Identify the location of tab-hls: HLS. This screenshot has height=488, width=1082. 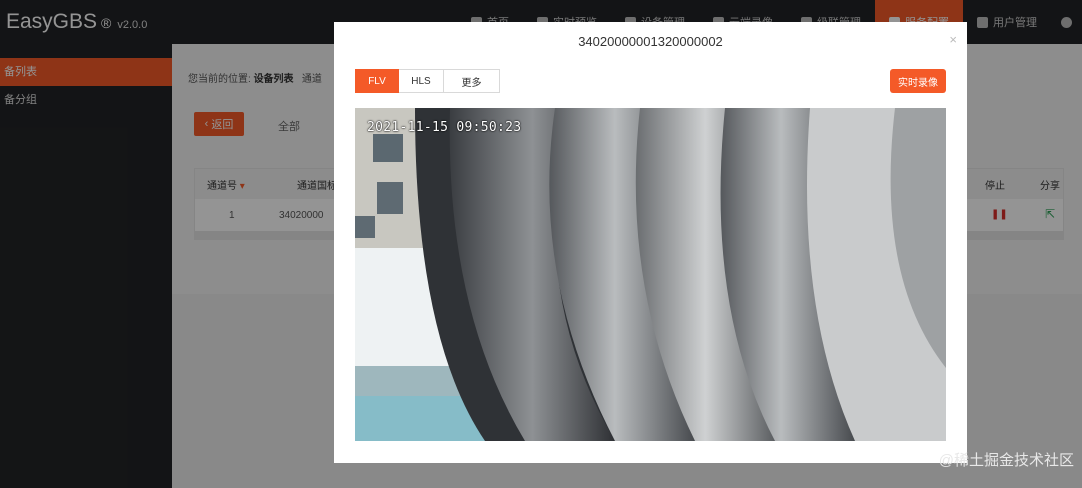
(421, 81).